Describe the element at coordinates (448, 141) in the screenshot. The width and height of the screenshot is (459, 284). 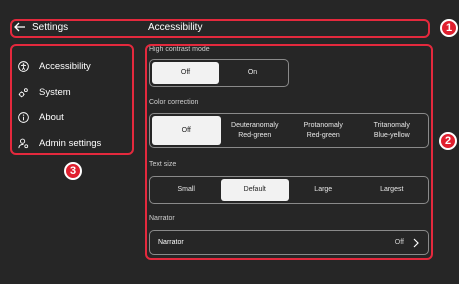
I see `callout-badge-2: 2` at that location.